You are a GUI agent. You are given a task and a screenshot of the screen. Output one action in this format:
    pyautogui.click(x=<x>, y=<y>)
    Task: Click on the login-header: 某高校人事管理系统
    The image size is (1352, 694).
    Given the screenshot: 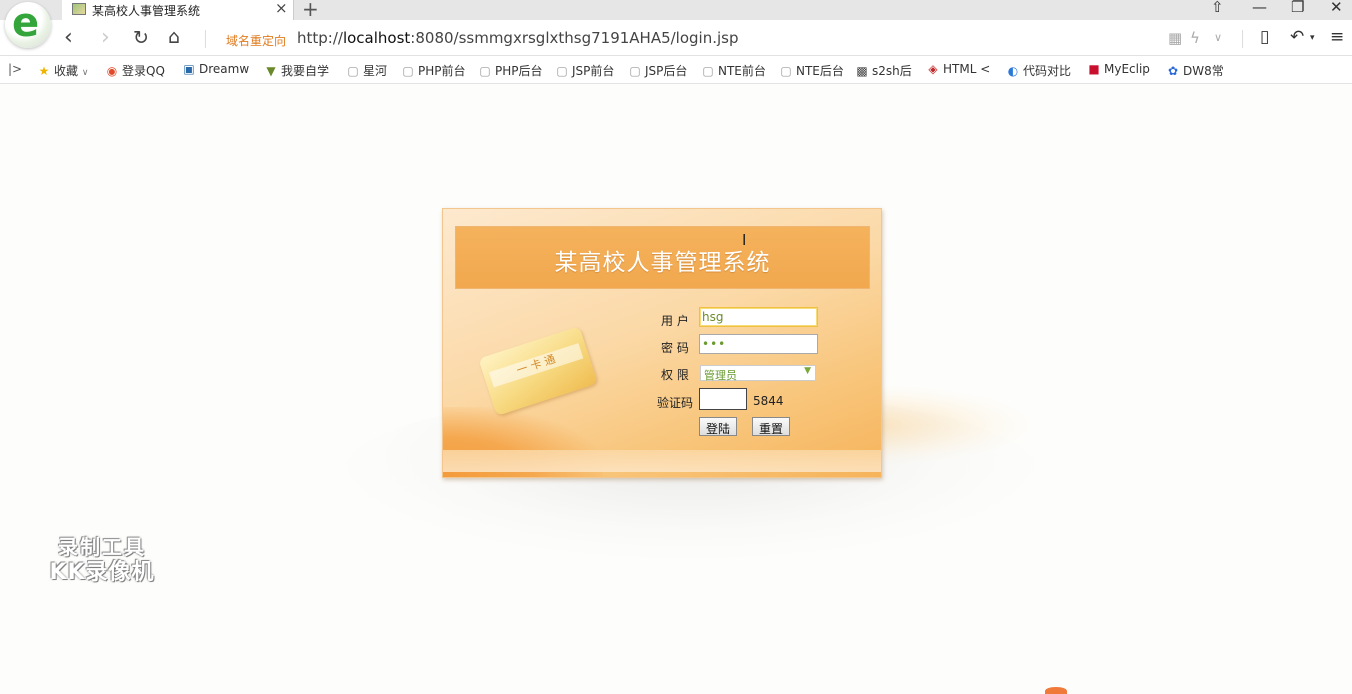 What is the action you would take?
    pyautogui.click(x=662, y=257)
    